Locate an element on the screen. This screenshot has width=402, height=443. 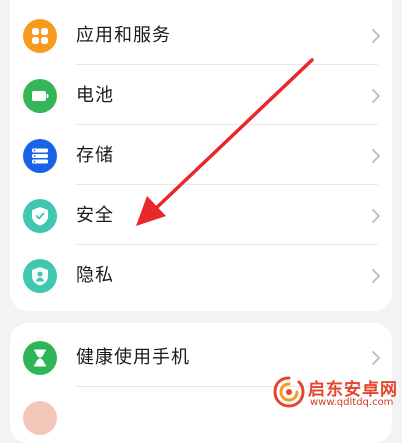
settings-item-apps-services: 应用和服务 is located at coordinates (201, 35).